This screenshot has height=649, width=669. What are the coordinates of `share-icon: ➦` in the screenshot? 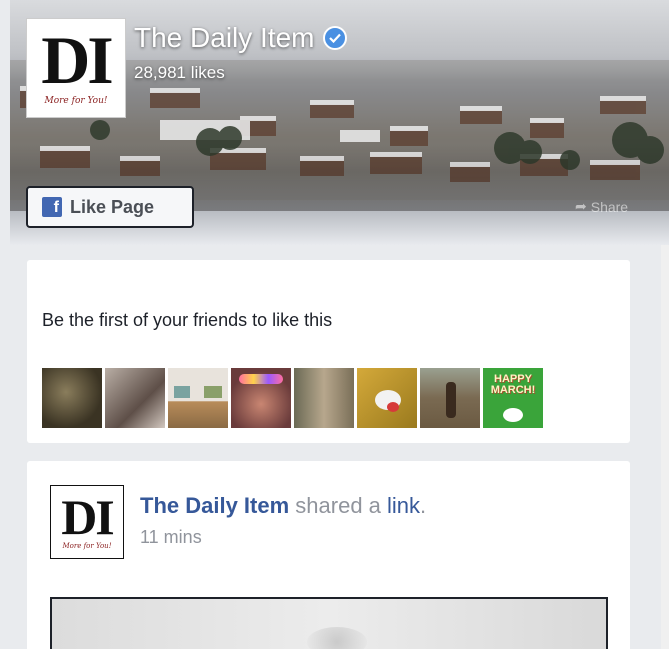 It's located at (581, 206).